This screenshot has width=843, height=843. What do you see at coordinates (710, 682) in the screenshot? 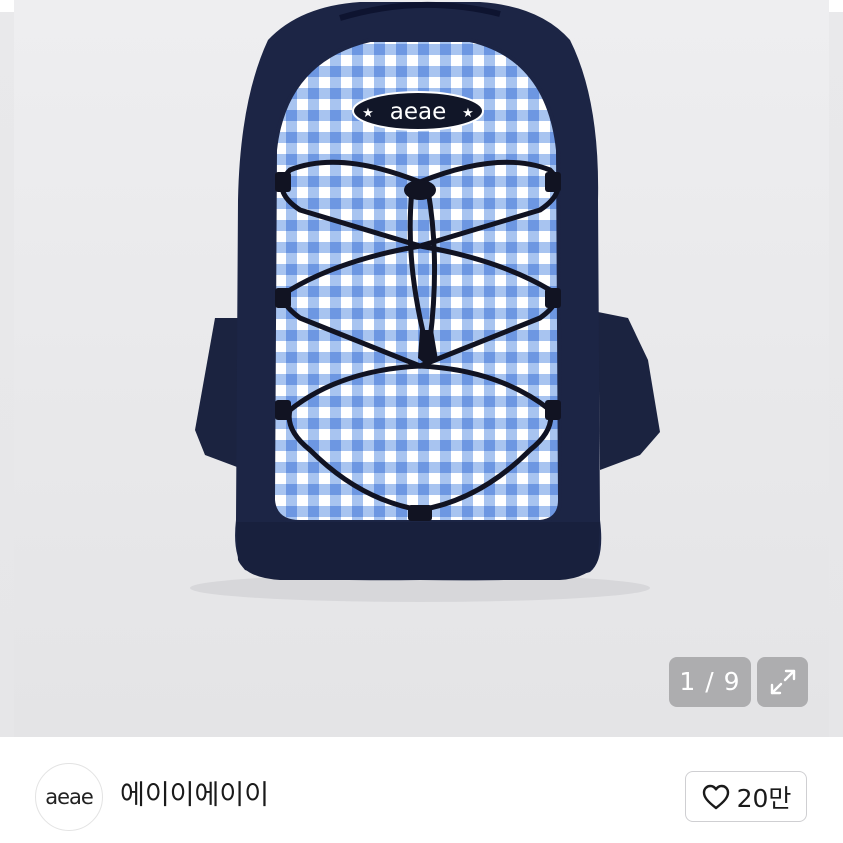
I see `image-counter: 1 / 9` at bounding box center [710, 682].